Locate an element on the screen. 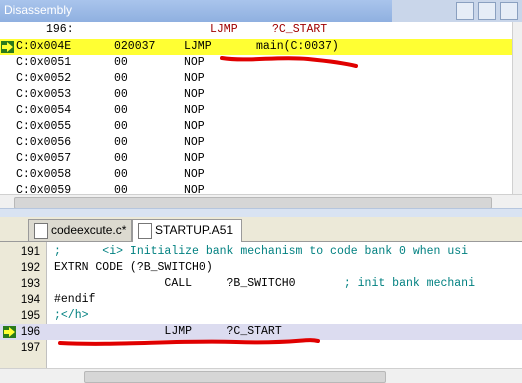  address: C:0x0054 is located at coordinates (44, 110).